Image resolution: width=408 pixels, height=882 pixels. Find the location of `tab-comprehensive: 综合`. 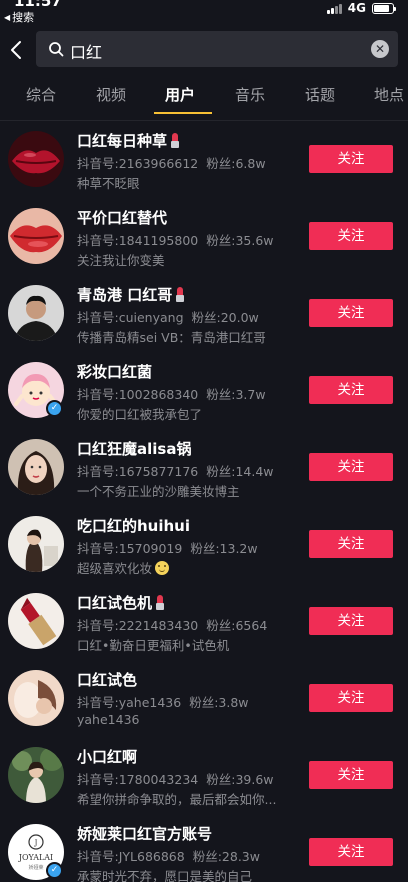

tab-comprehensive: 综合 is located at coordinates (41, 94).